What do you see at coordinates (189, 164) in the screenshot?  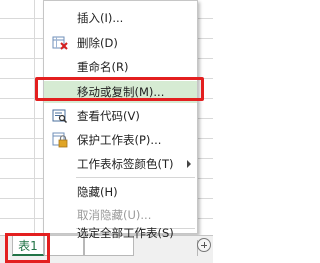 I see `submenu-arrow-icon` at bounding box center [189, 164].